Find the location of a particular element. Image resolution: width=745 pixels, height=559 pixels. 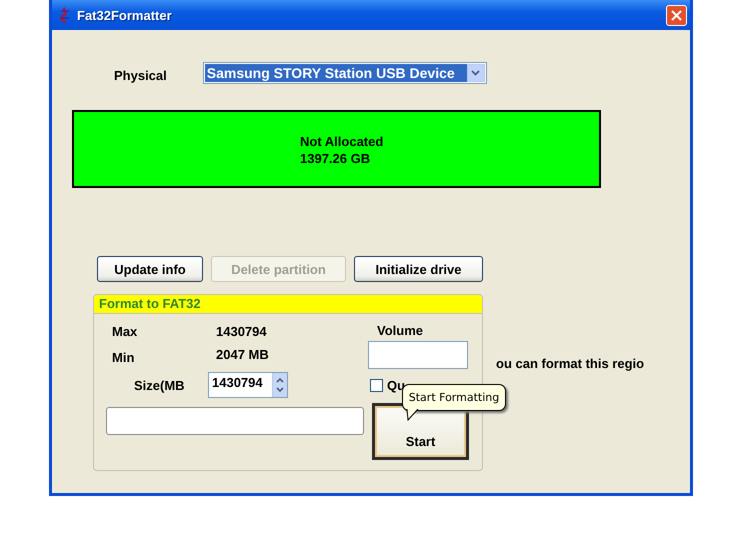

volume-label: Volume is located at coordinates (400, 330).